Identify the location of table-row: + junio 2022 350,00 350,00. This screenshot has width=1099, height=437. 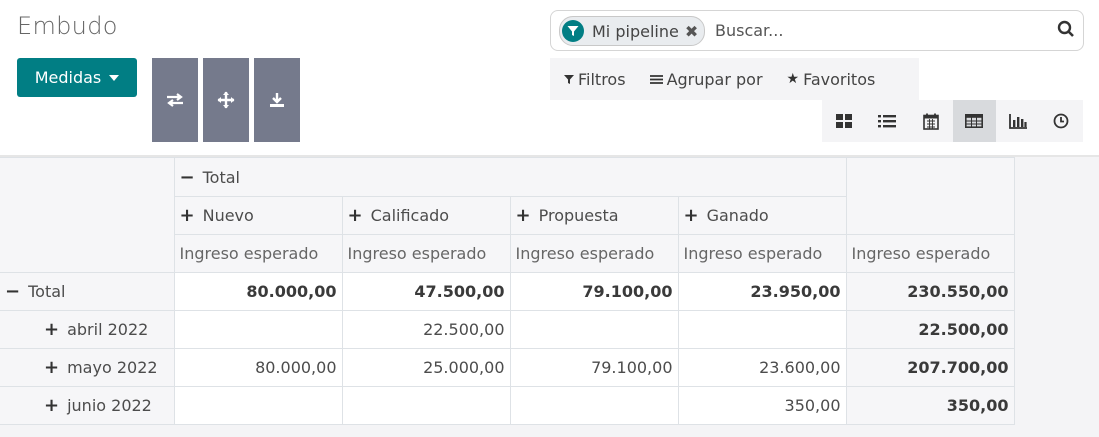
(507, 405).